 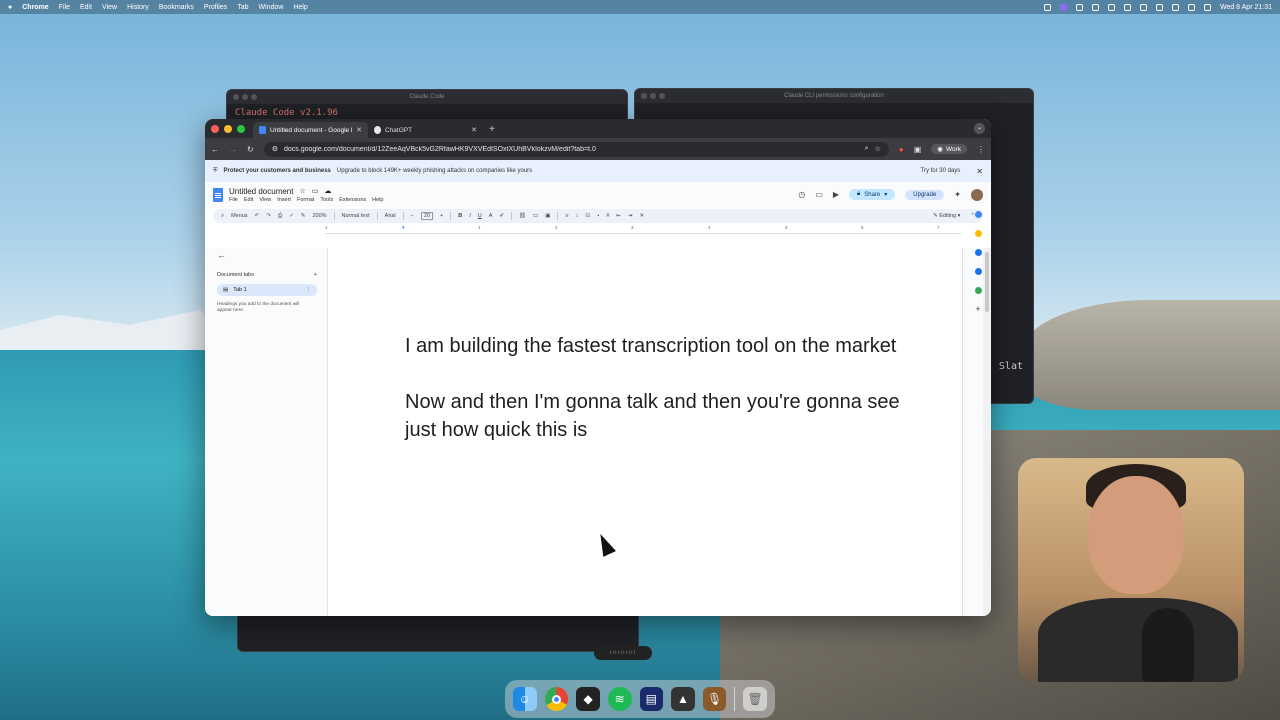 What do you see at coordinates (215, 128) in the screenshot?
I see `close-window-button` at bounding box center [215, 128].